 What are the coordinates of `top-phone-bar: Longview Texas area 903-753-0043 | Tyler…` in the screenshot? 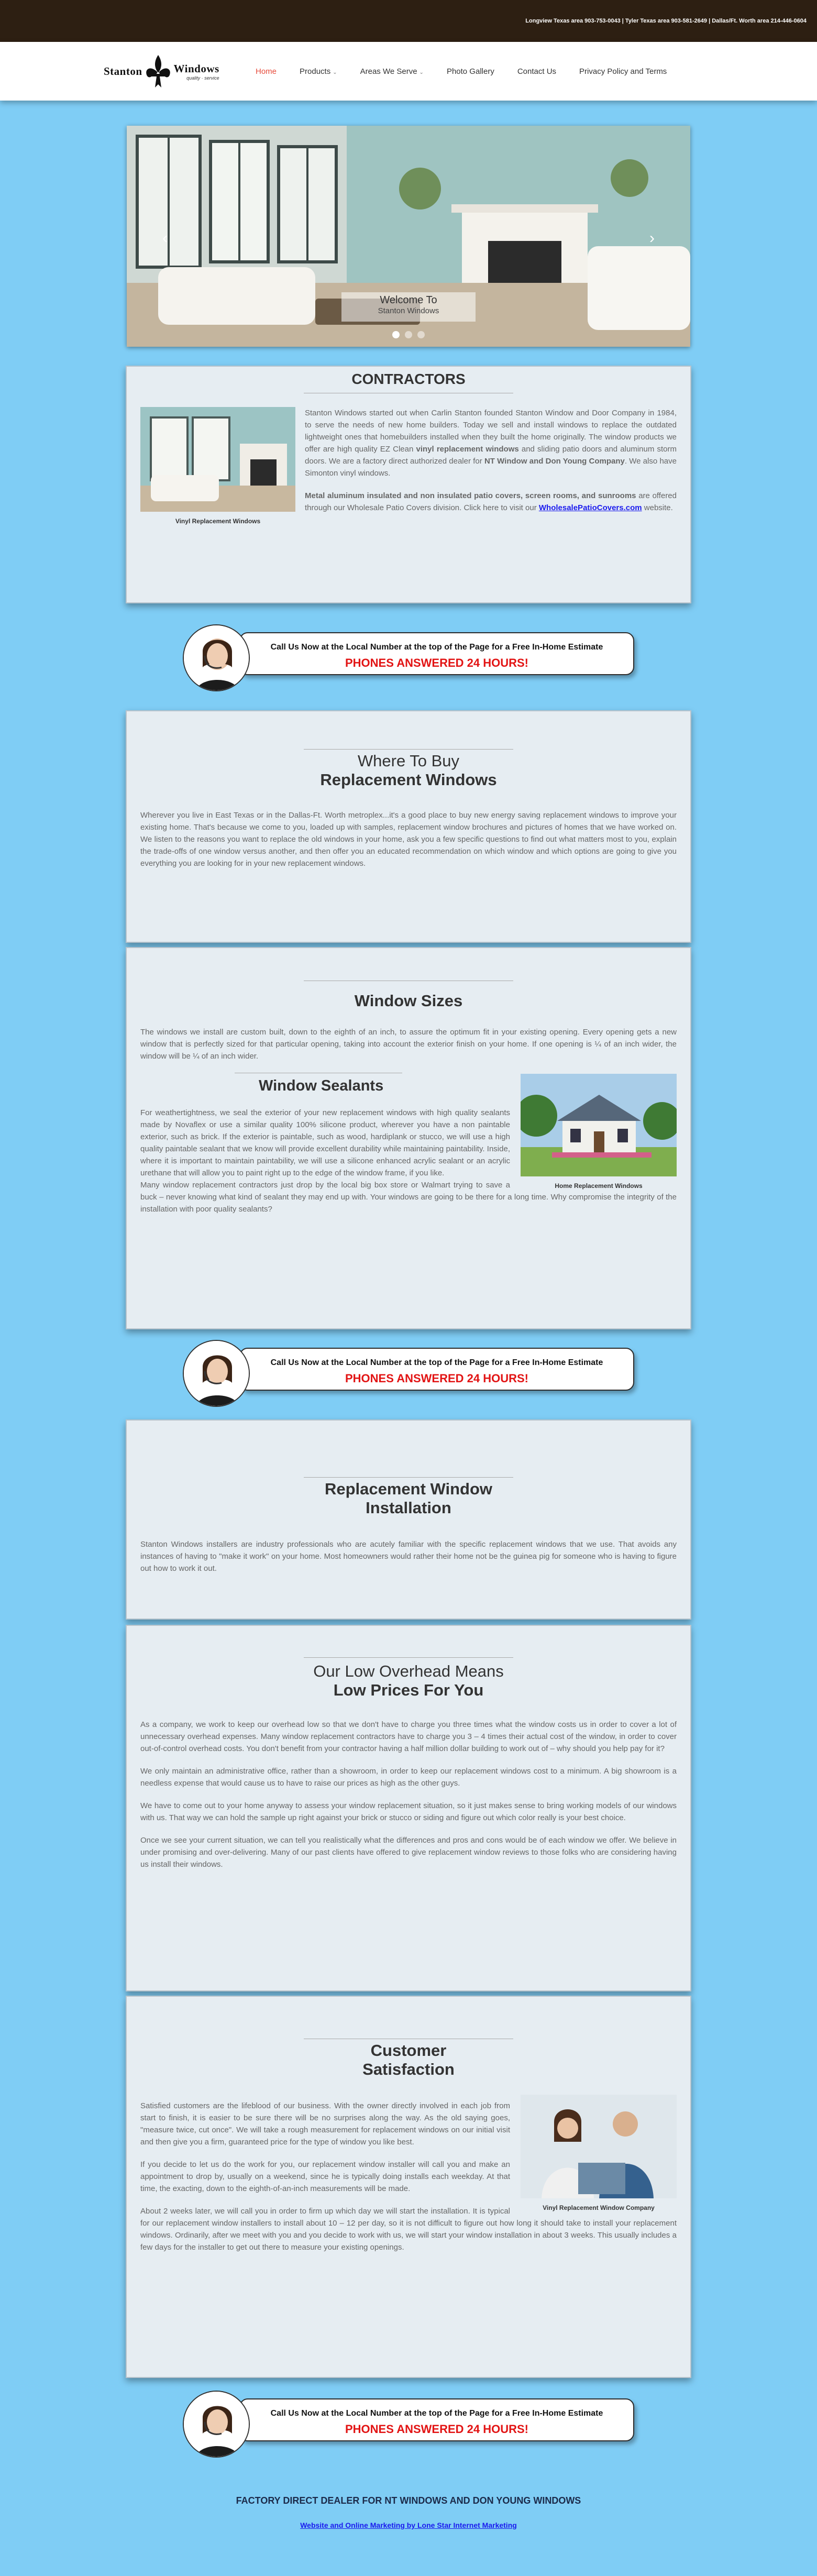 It's located at (408, 21).